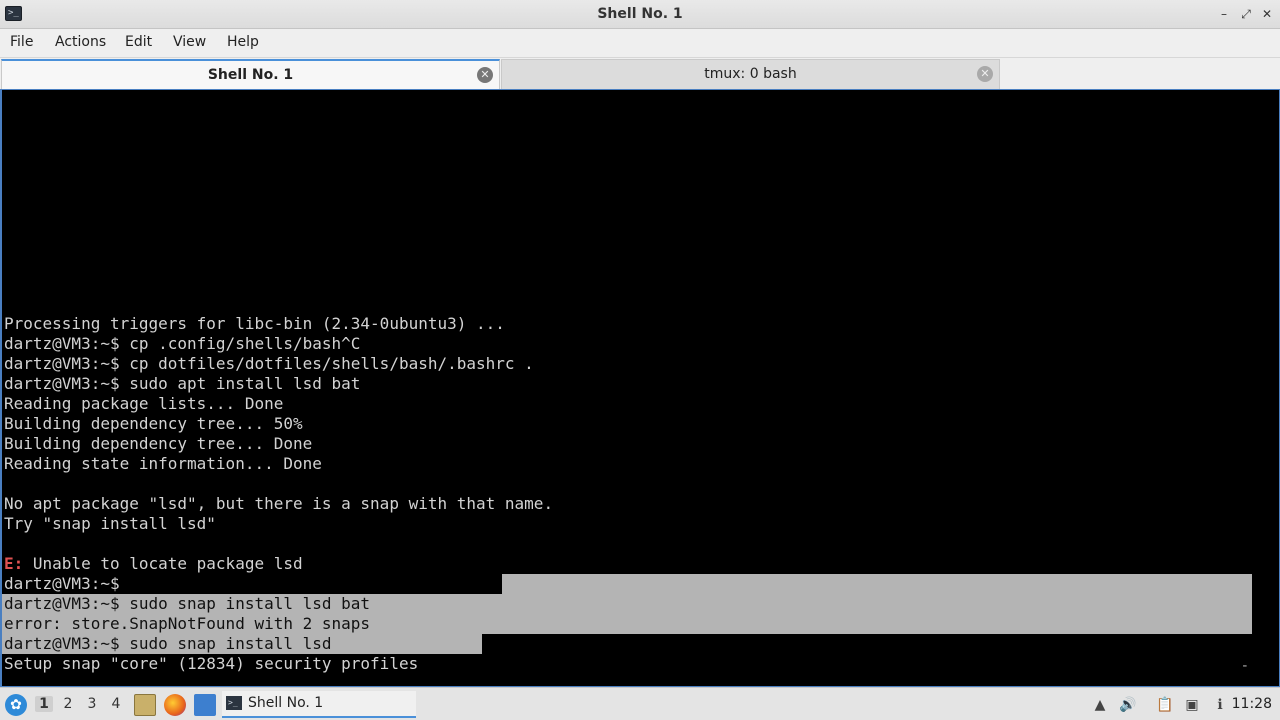 The width and height of the screenshot is (1280, 720). Describe the element at coordinates (1267, 14) in the screenshot. I see `close-button: ✕` at that location.